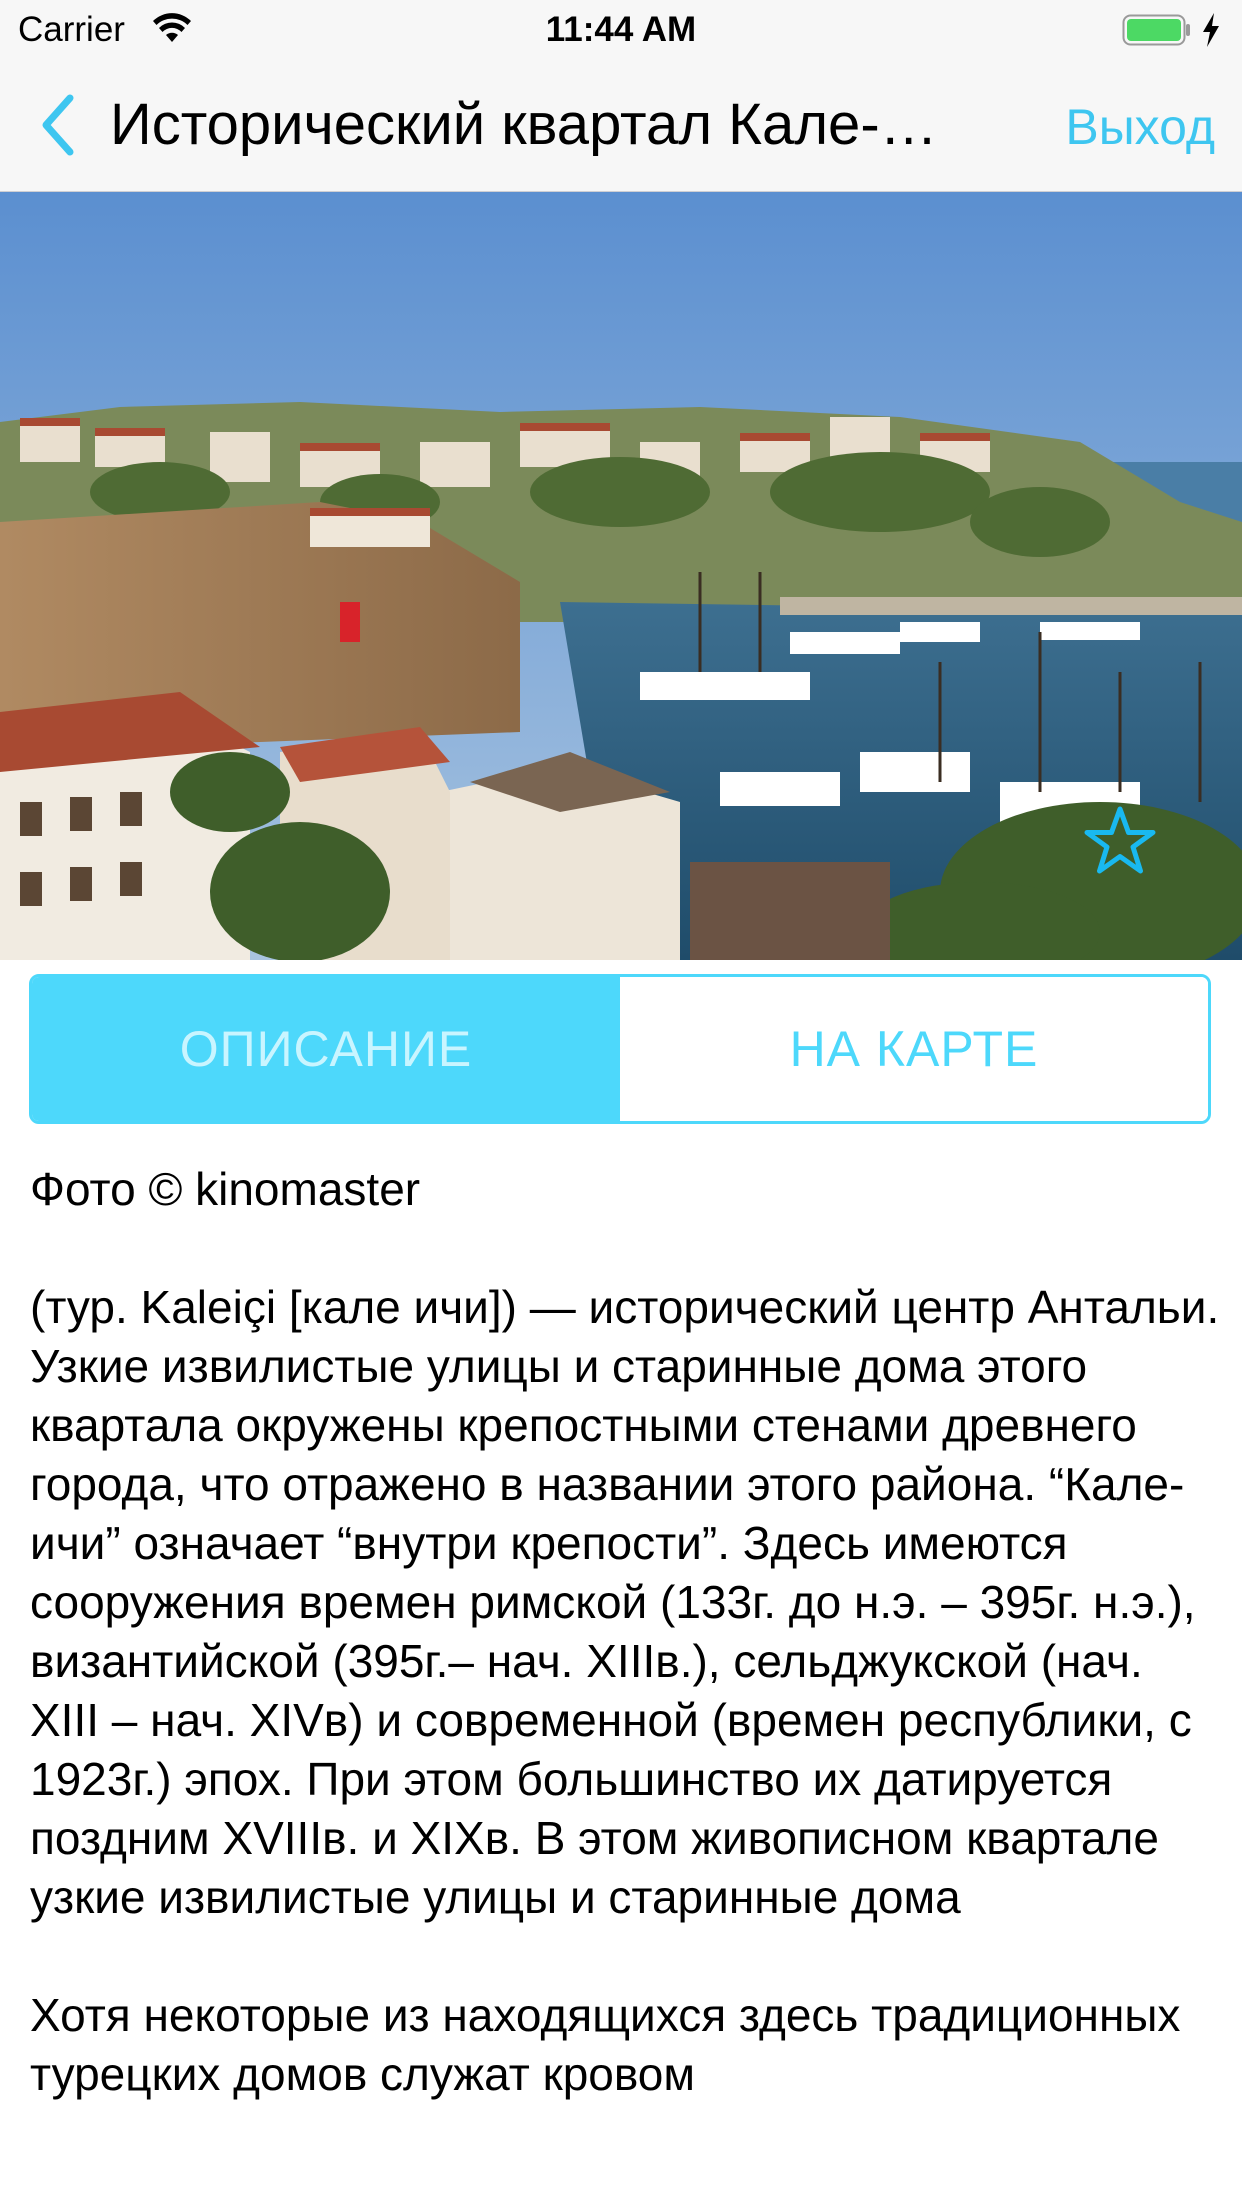 The image size is (1242, 2208). I want to click on chevron-left-icon, so click(58, 125).